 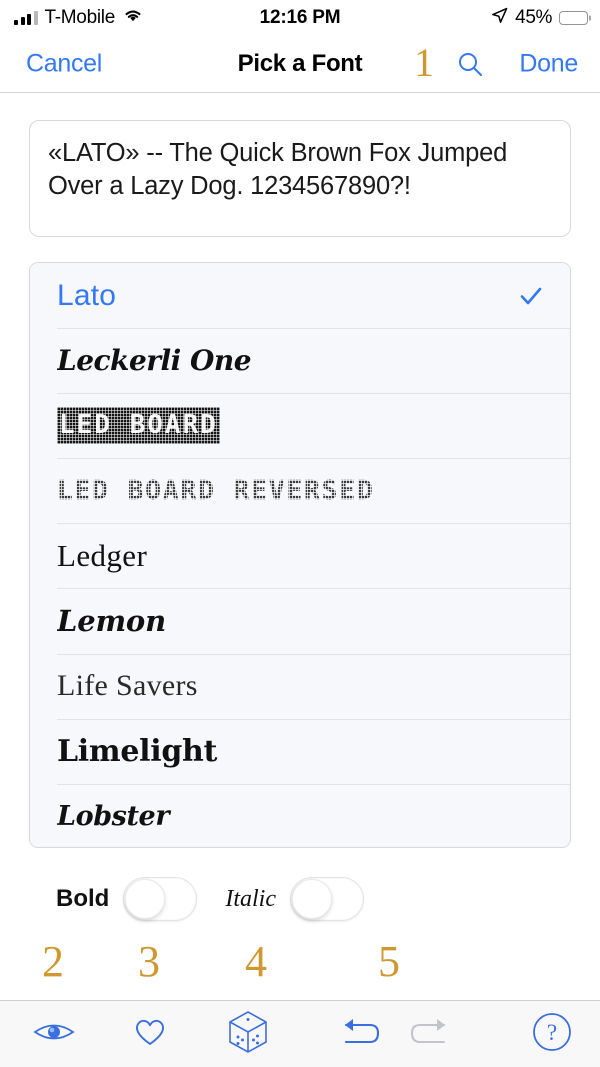 What do you see at coordinates (87, 295) in the screenshot?
I see `font-name-label: Lato` at bounding box center [87, 295].